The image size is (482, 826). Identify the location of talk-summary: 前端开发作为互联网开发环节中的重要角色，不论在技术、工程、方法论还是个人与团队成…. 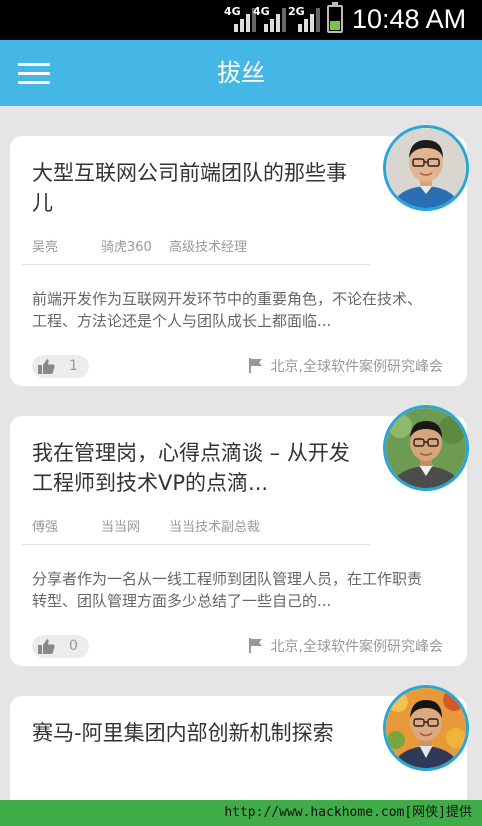
(227, 310).